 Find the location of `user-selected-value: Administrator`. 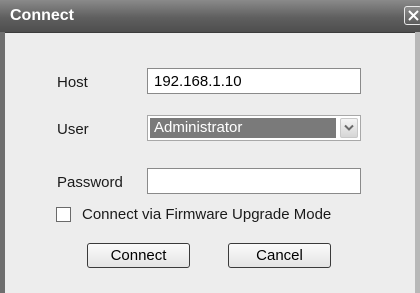

user-selected-value: Administrator is located at coordinates (243, 128).